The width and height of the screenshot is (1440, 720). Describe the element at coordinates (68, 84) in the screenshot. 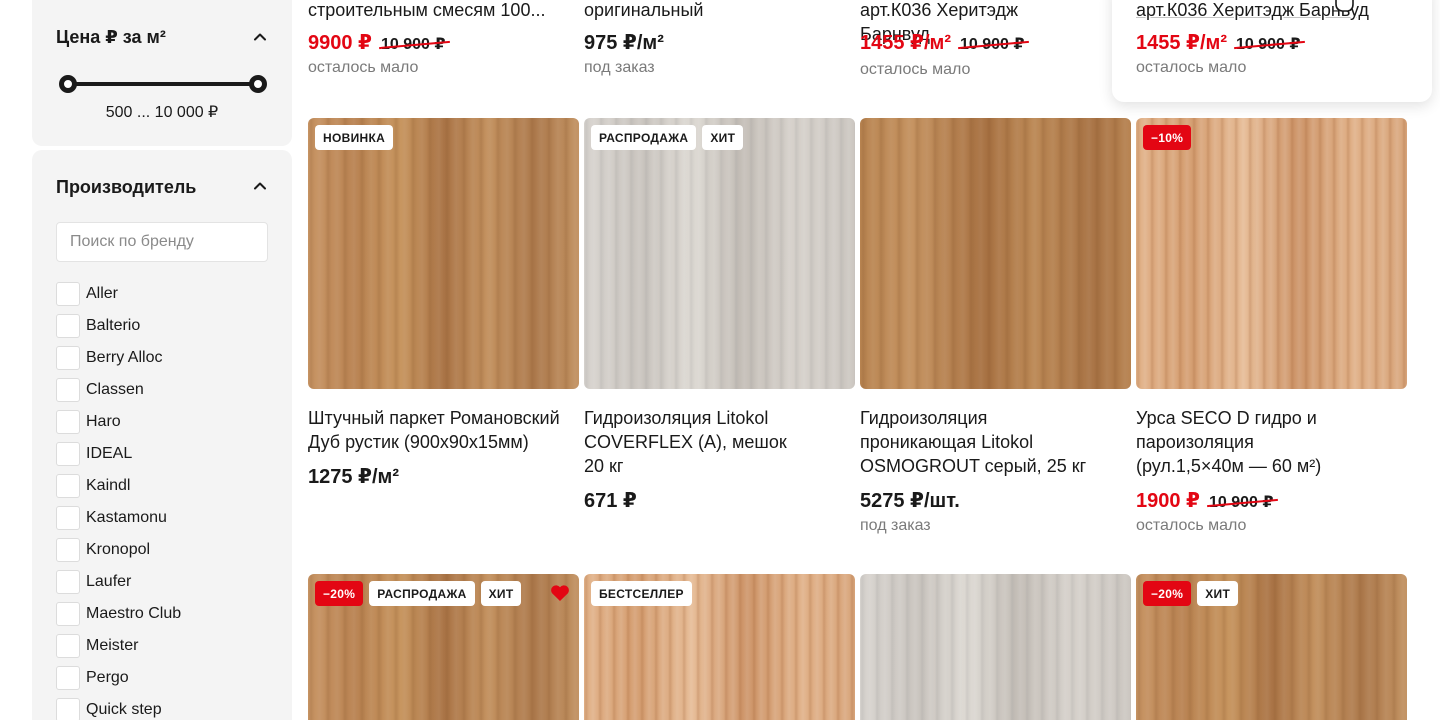

I see `price-min-handle` at that location.